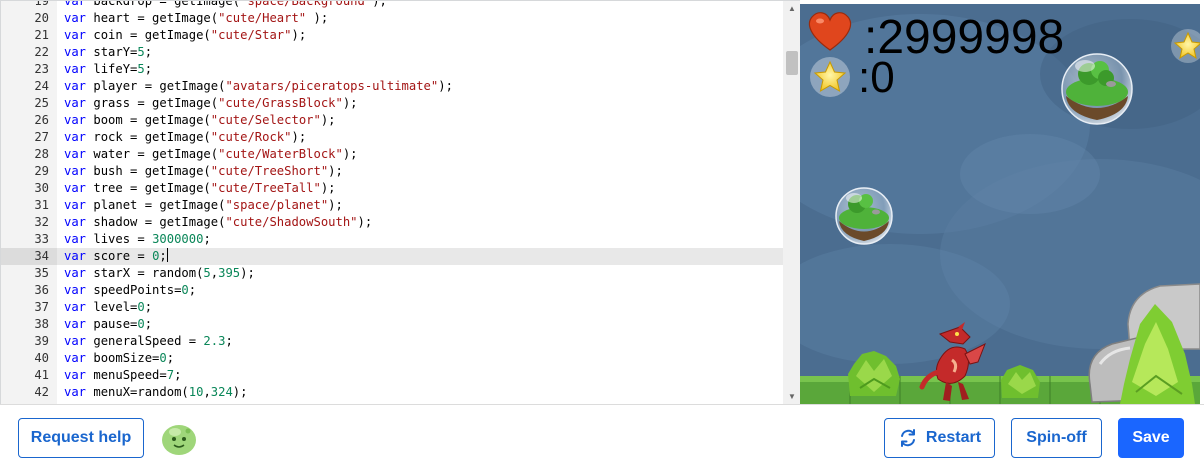  What do you see at coordinates (179, 439) in the screenshot?
I see `helper-avatar-icon` at bounding box center [179, 439].